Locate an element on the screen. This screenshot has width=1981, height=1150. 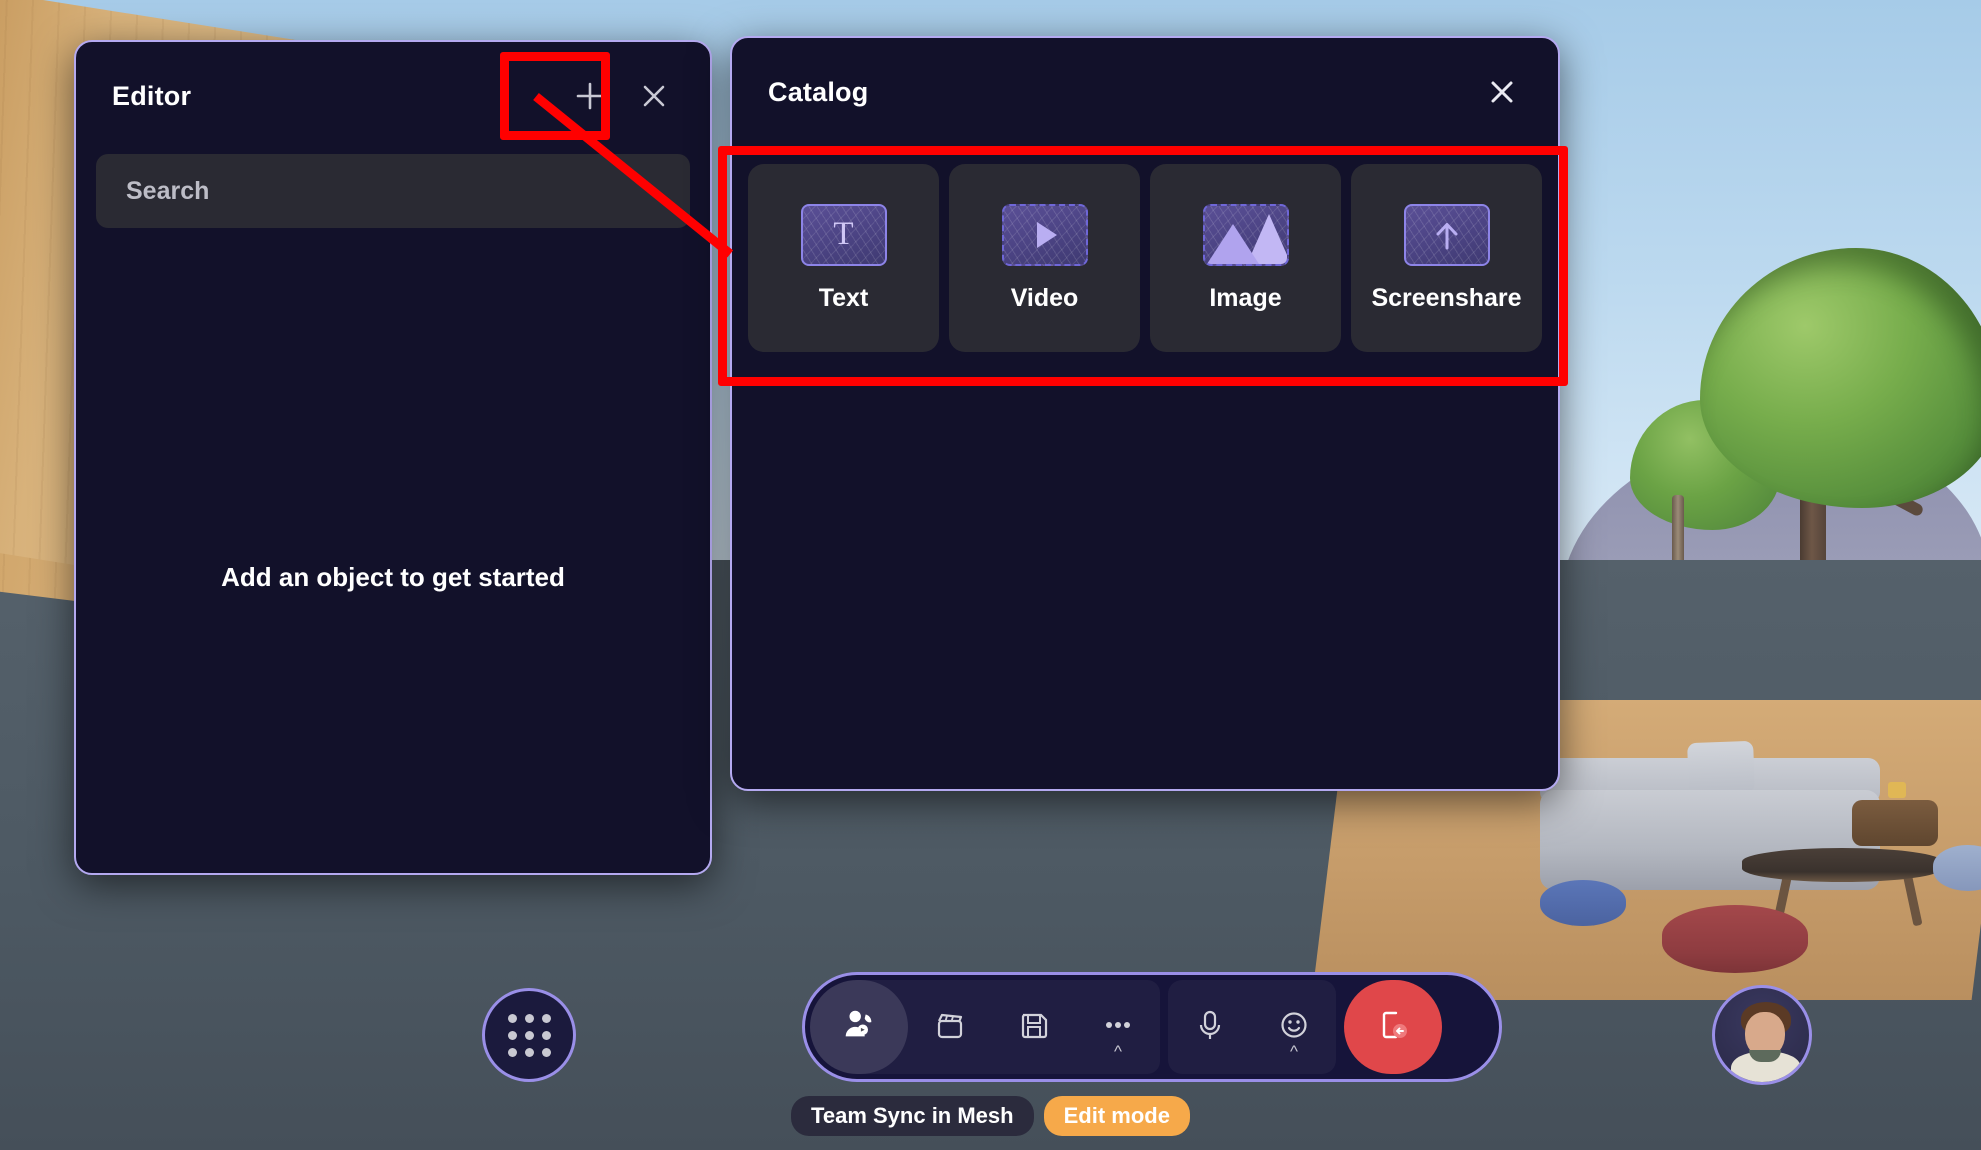
editor-header: Editor is located at coordinates (393, 96).